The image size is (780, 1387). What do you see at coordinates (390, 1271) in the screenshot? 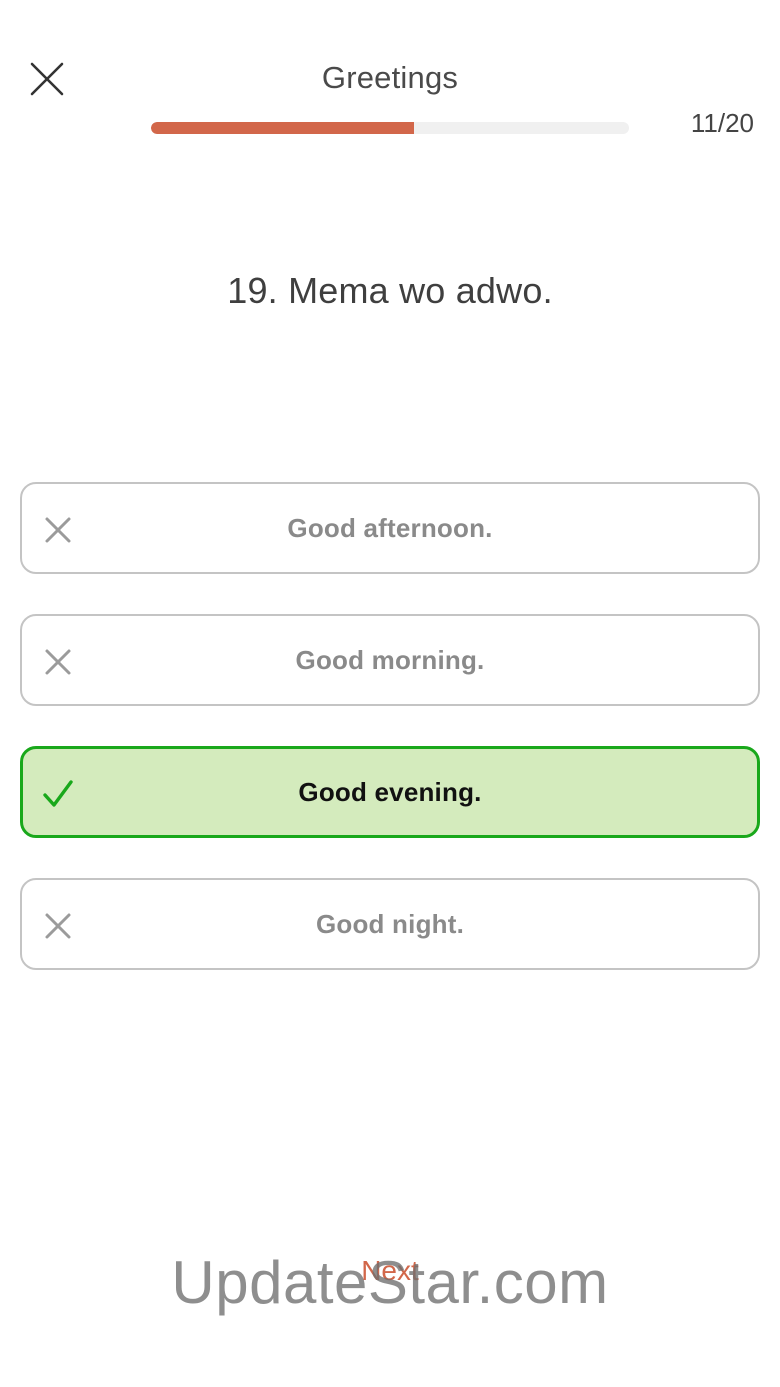
I see `next-button: Next` at bounding box center [390, 1271].